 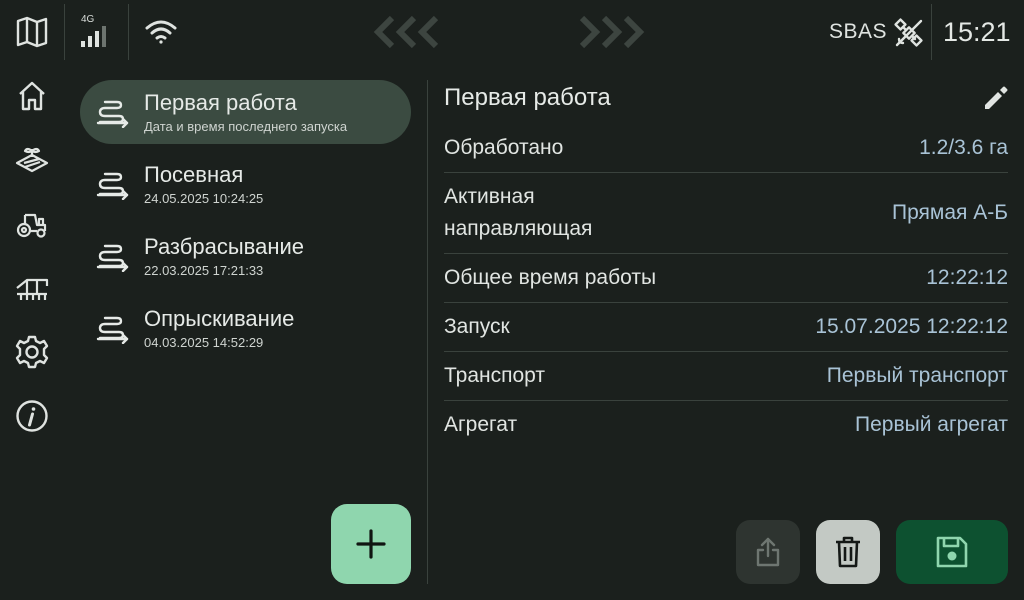 I want to click on detail-label: Обработано, so click(x=504, y=147).